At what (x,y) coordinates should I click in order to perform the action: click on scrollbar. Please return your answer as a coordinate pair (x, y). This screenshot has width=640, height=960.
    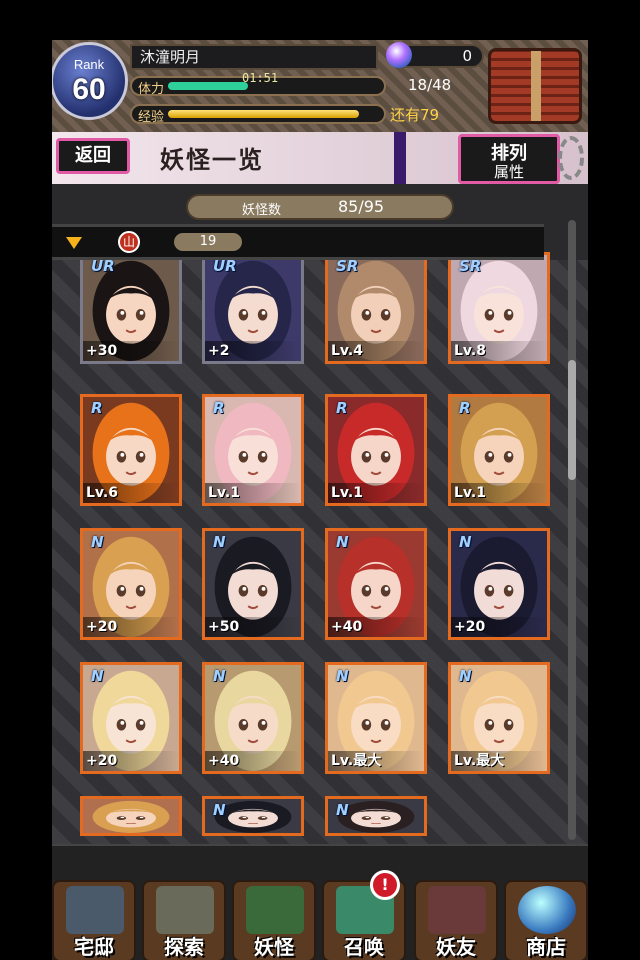
    Looking at the image, I should click on (572, 530).